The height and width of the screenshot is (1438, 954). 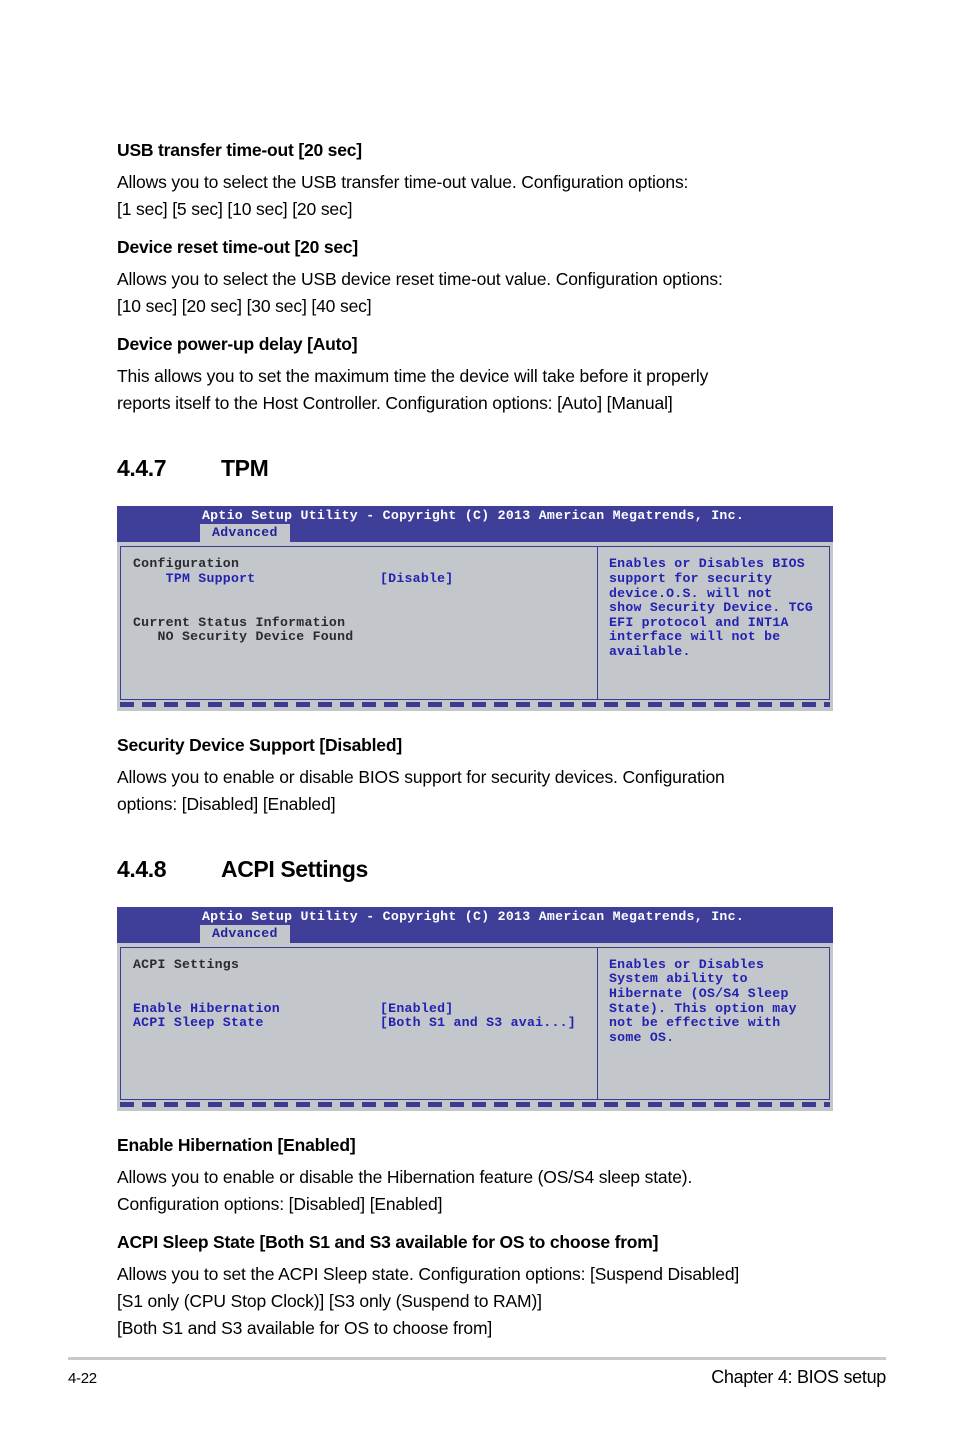 What do you see at coordinates (417, 1008) in the screenshot?
I see `bios-setting-value: [Enabled]` at bounding box center [417, 1008].